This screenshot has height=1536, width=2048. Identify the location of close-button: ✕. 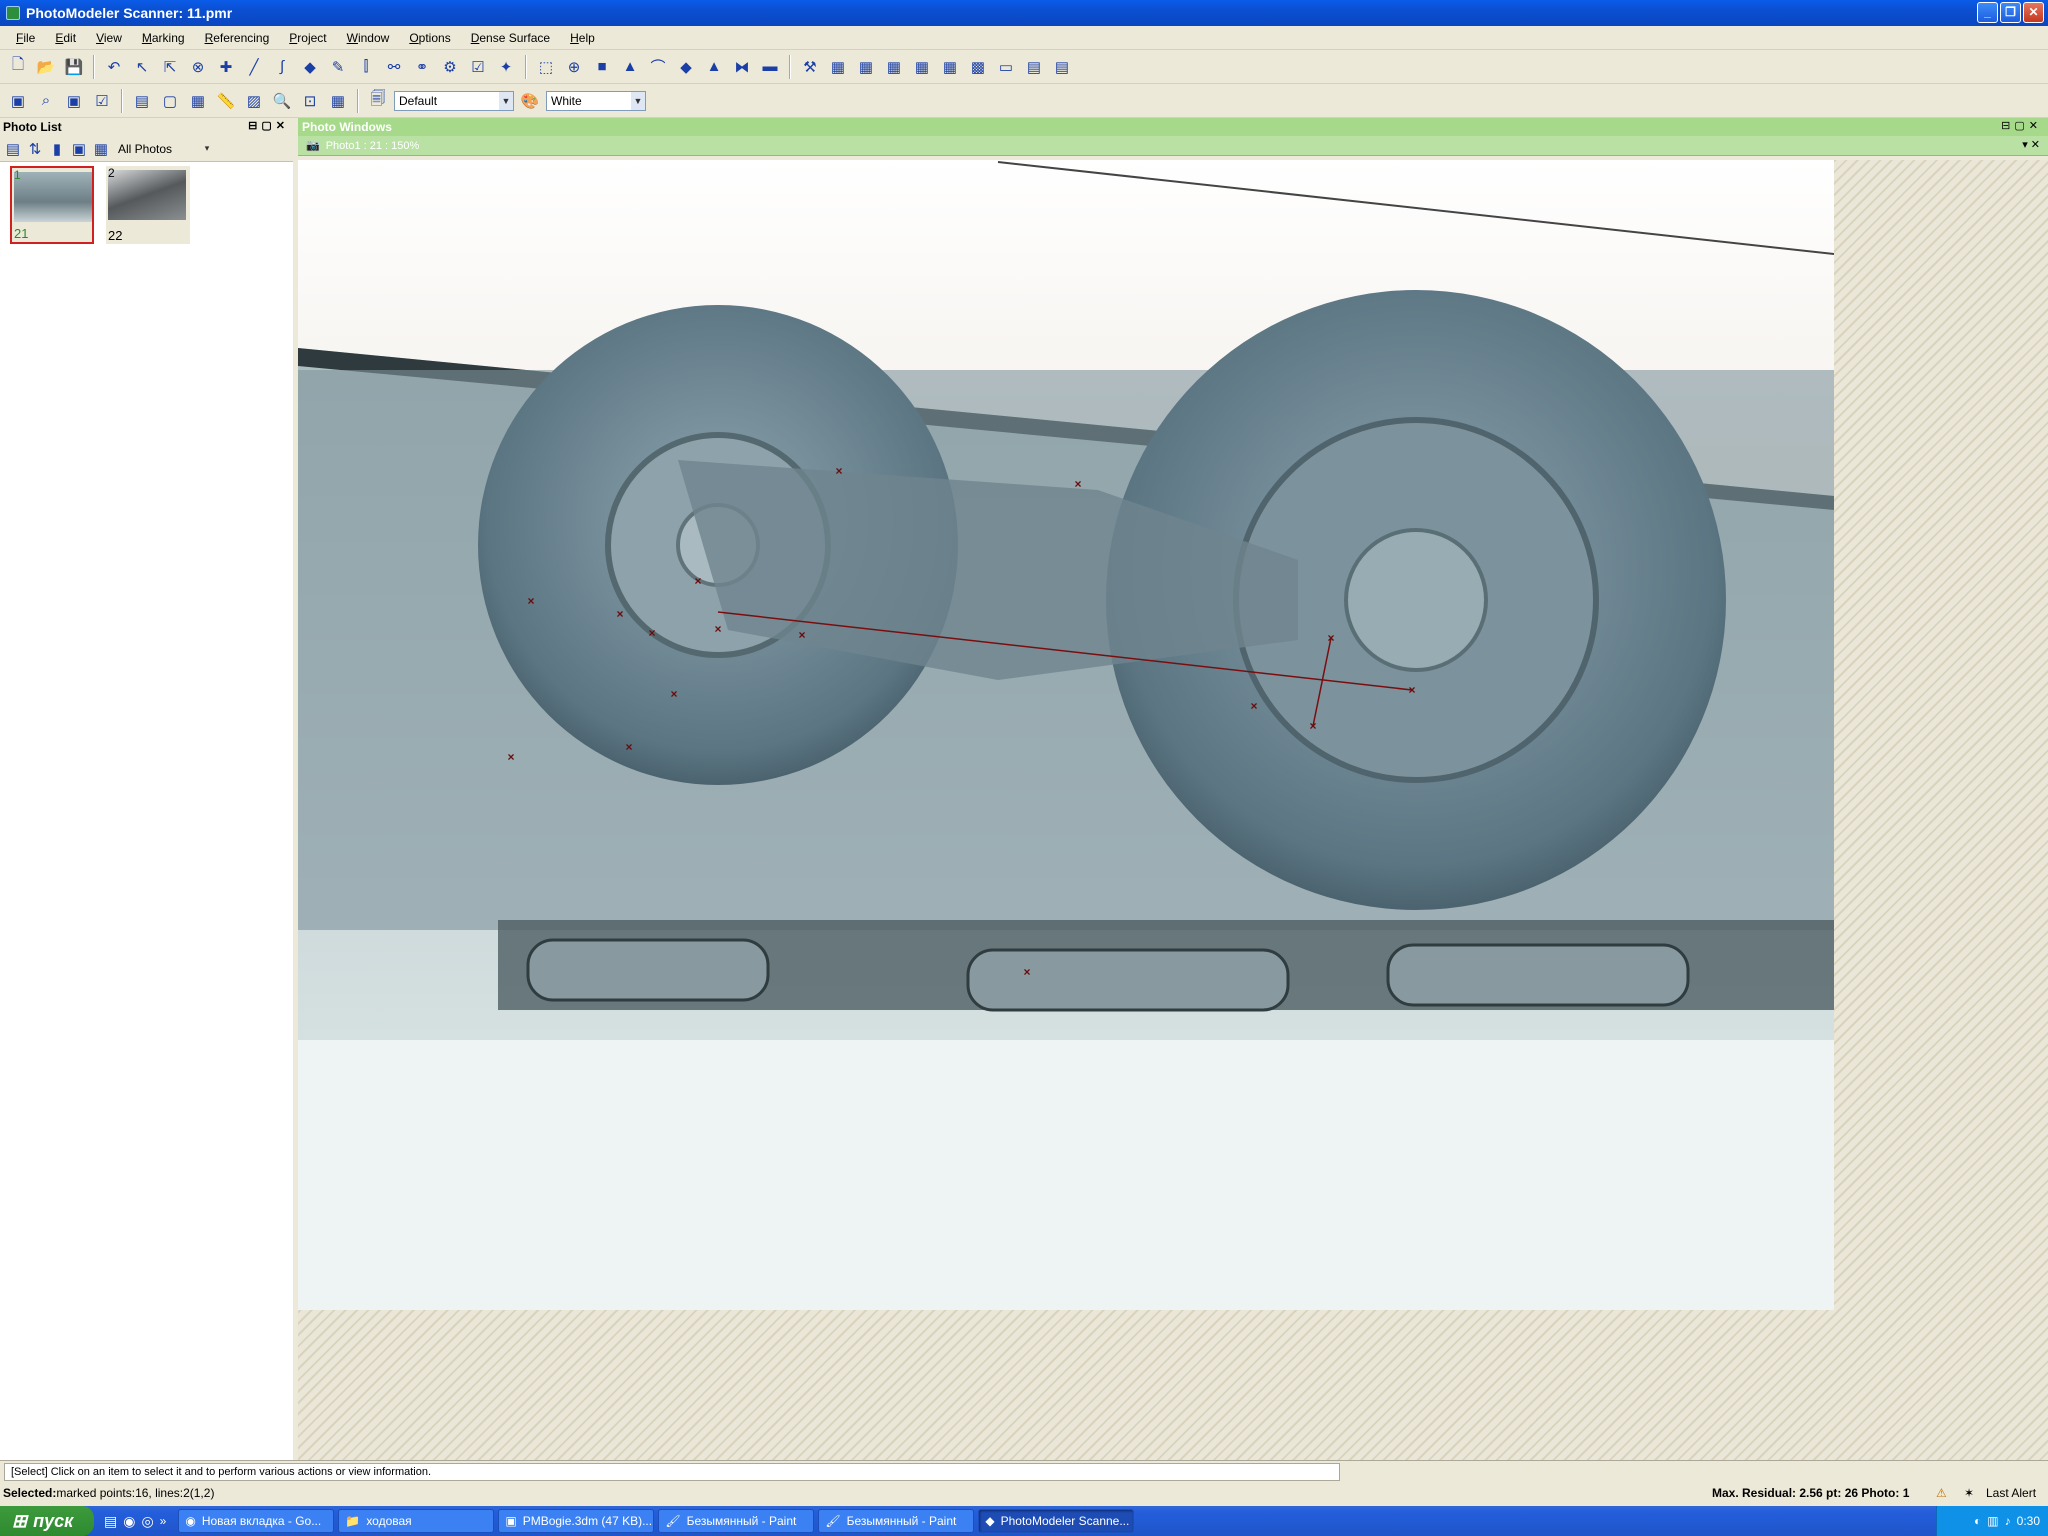
(2033, 12).